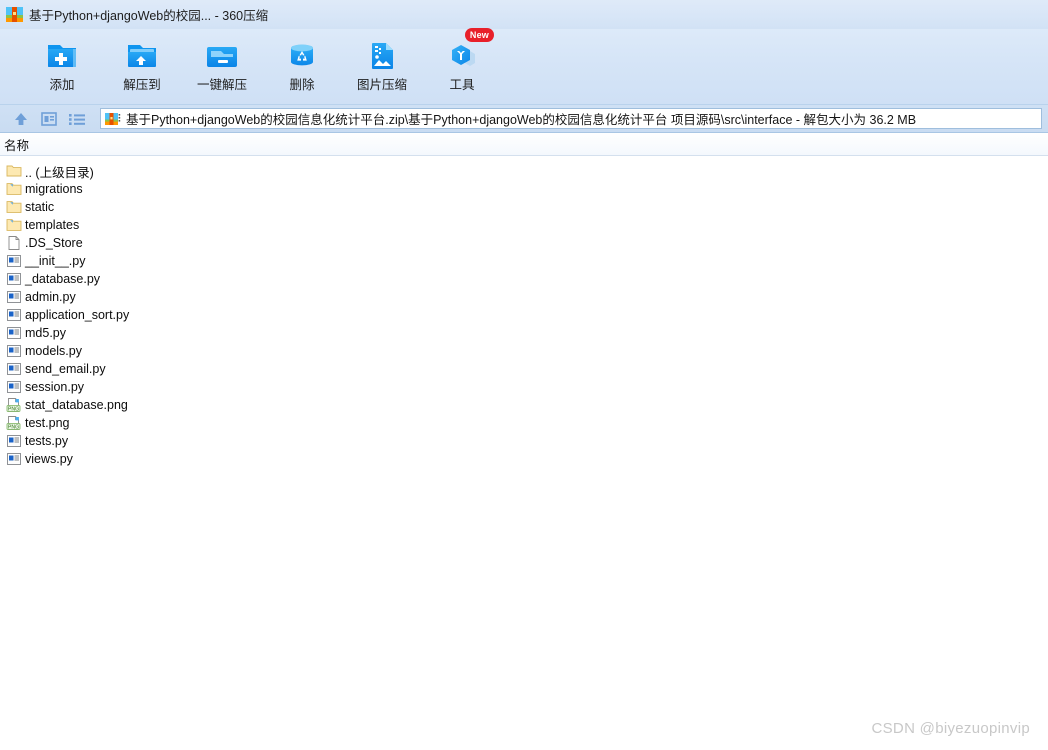 Image resolution: width=1048 pixels, height=750 pixels. I want to click on list-item: tests.py, so click(524, 441).